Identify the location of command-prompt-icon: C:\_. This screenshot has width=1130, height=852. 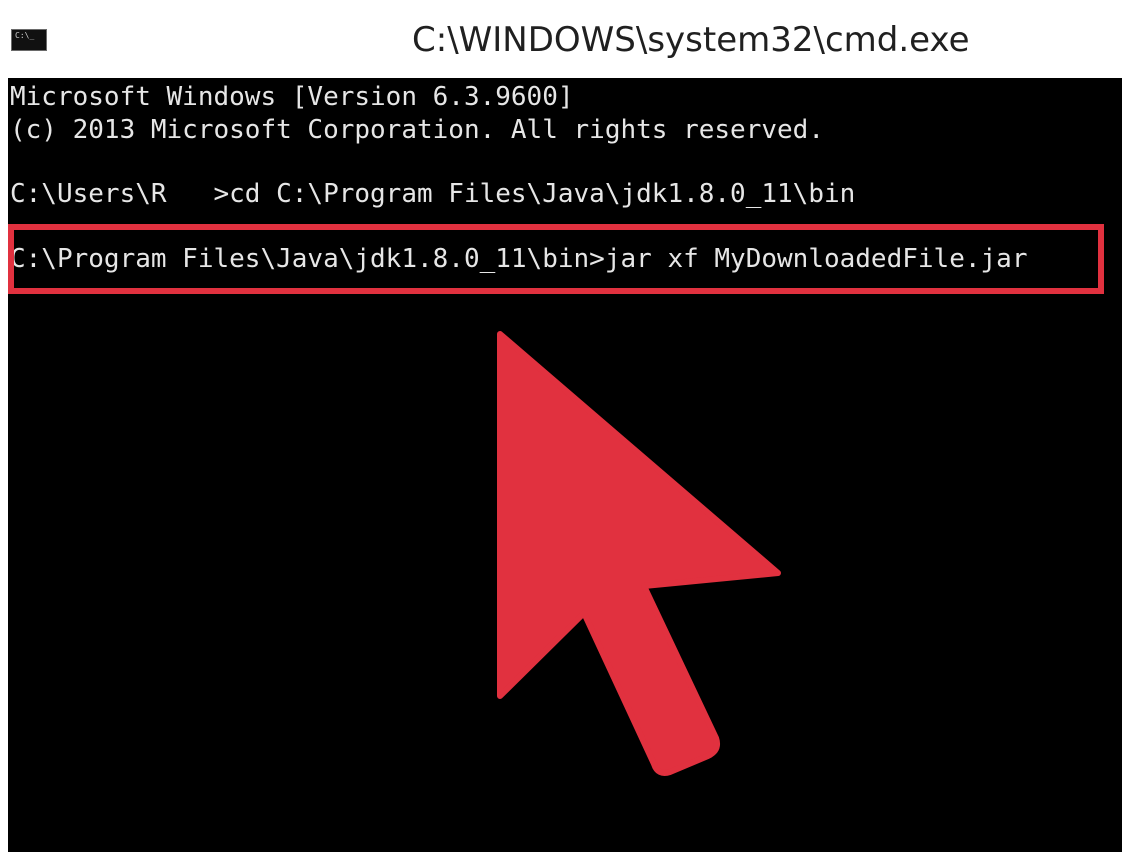
(29, 40).